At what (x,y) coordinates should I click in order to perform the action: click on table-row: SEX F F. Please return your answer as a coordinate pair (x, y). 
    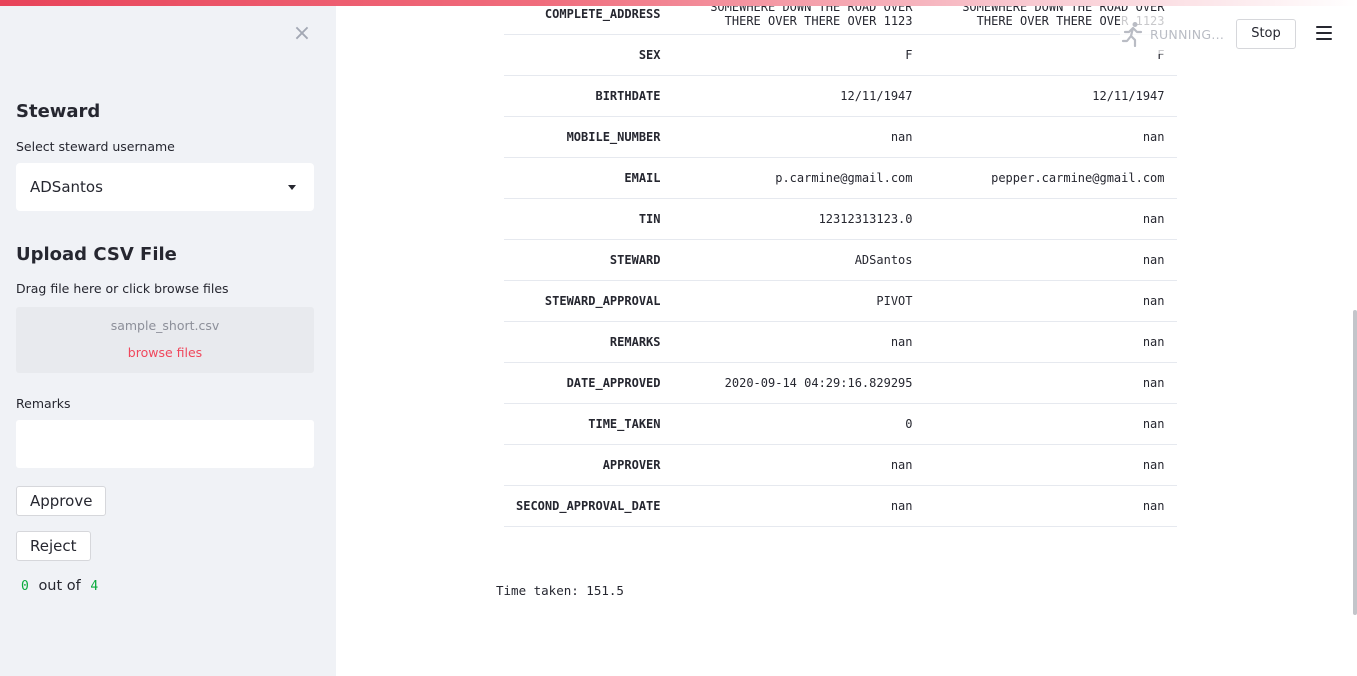
    Looking at the image, I should click on (840, 55).